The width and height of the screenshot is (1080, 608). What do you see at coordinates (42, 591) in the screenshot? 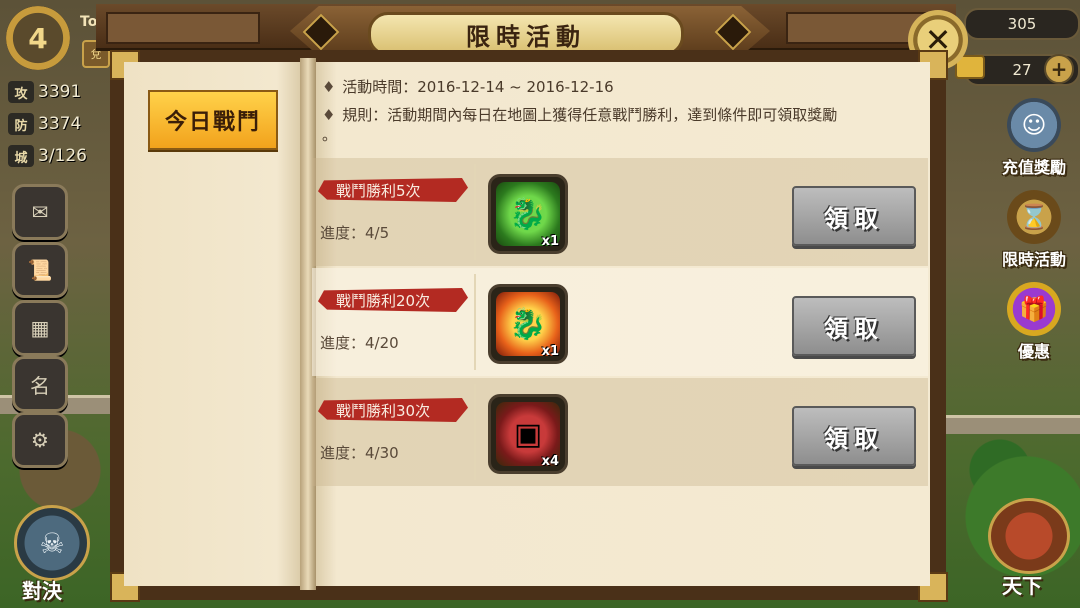
I see `duel-label: 對決` at bounding box center [42, 591].